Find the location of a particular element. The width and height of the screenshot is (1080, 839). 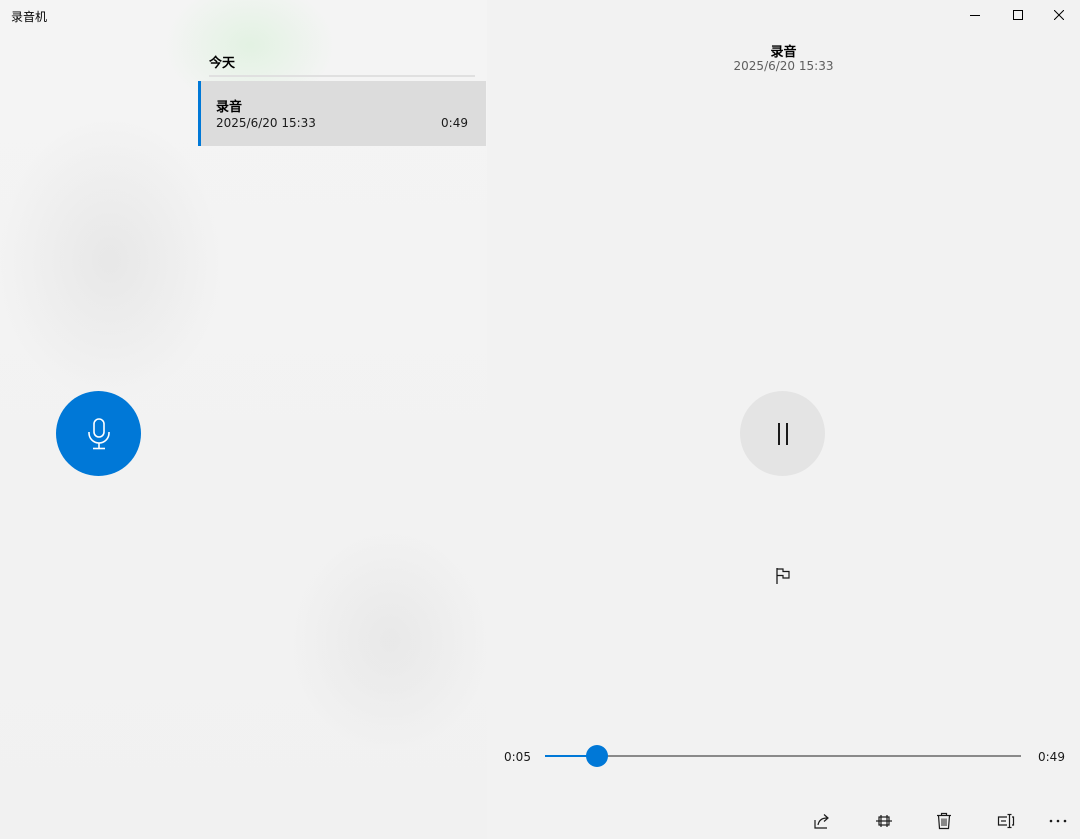

close-icon is located at coordinates (1059, 15).